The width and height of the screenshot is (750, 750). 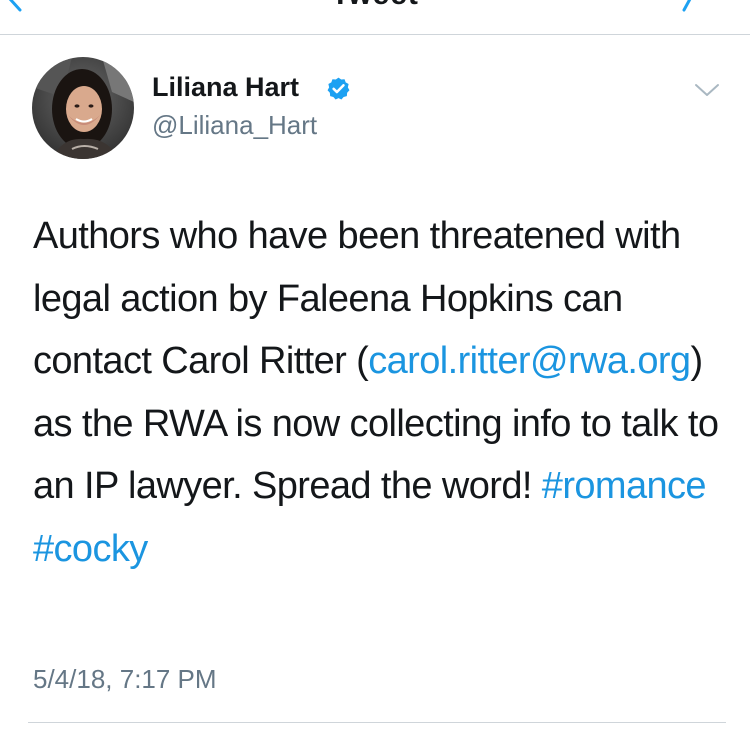 What do you see at coordinates (707, 90) in the screenshot?
I see `chevron-down-icon` at bounding box center [707, 90].